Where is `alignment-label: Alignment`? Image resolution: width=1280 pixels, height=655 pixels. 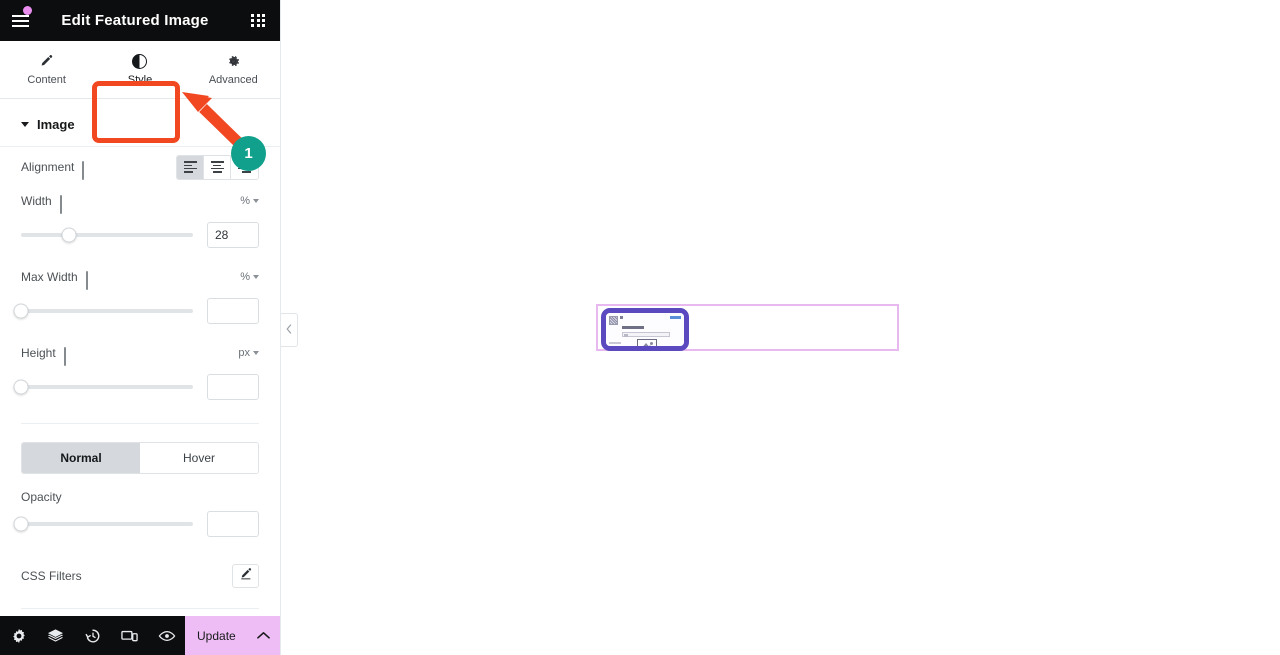
alignment-label: Alignment is located at coordinates (48, 167).